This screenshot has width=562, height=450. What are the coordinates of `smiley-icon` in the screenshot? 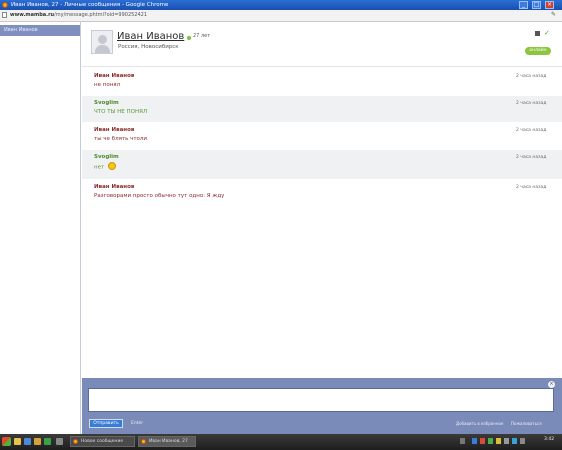 It's located at (112, 166).